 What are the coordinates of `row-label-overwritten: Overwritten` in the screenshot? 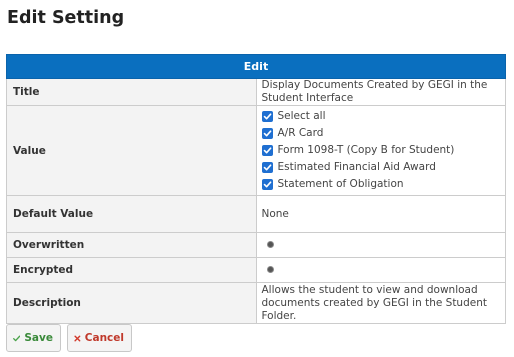 It's located at (131, 245).